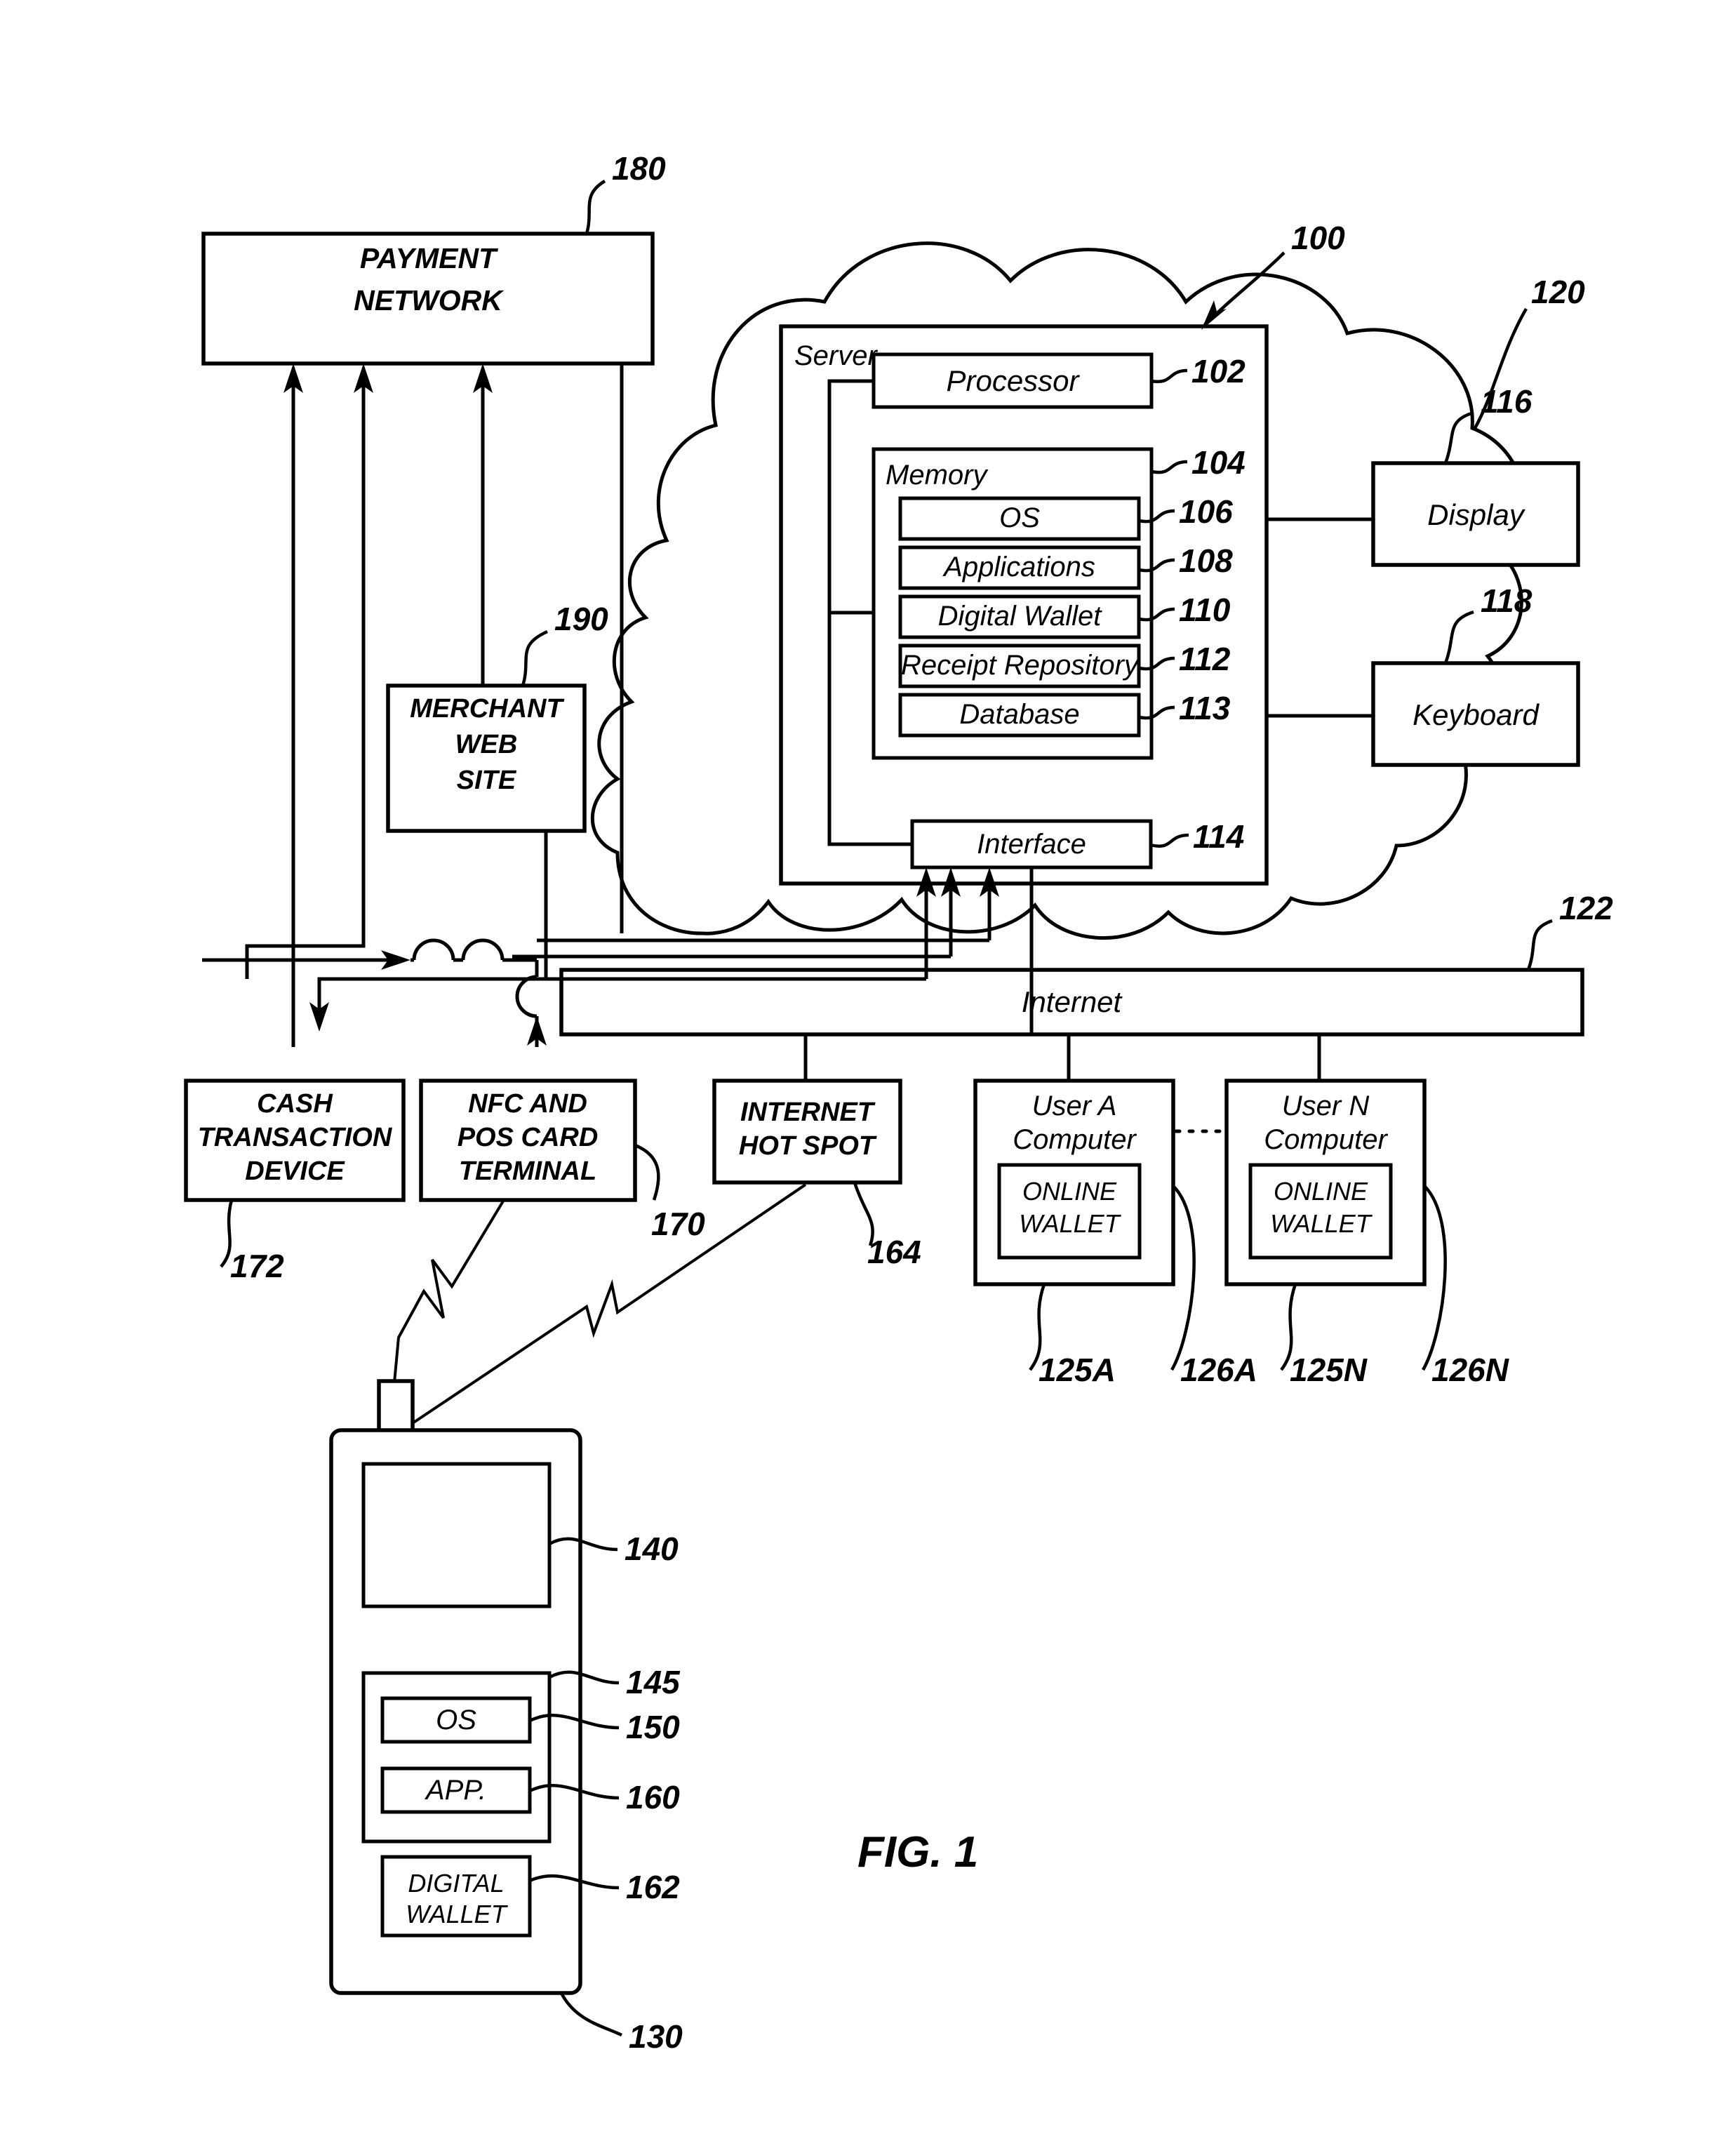 The image size is (1736, 2146). I want to click on ref-106: 106, so click(1206, 511).